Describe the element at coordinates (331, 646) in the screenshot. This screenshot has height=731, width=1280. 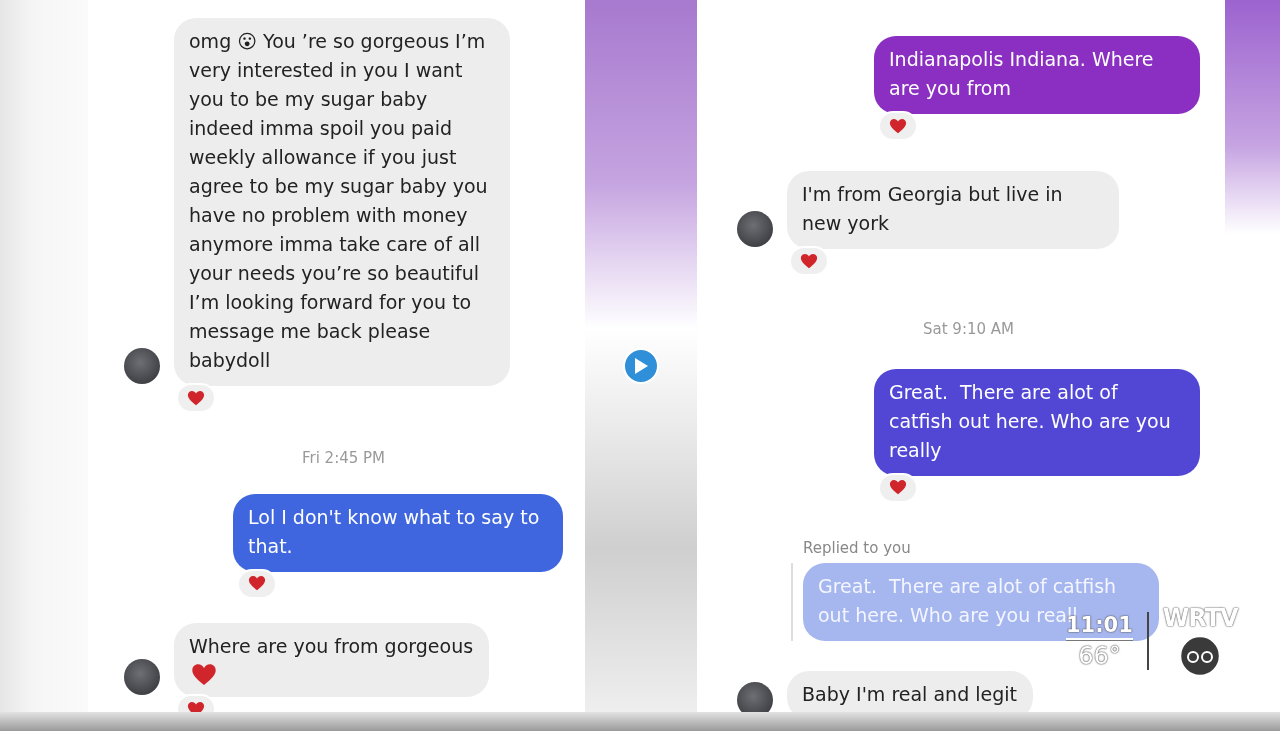
I see `message-text: Where are you from gorgeous` at that location.